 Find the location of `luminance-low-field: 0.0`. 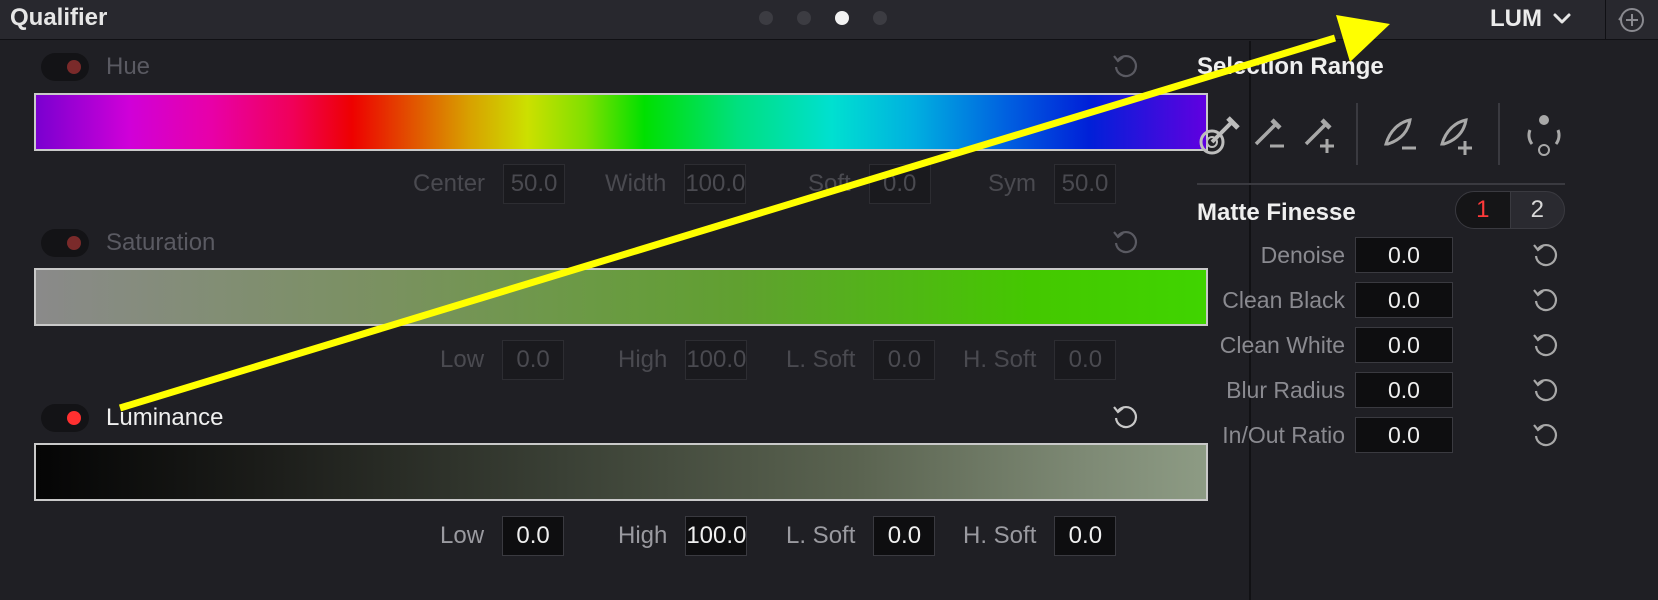

luminance-low-field: 0.0 is located at coordinates (533, 536).